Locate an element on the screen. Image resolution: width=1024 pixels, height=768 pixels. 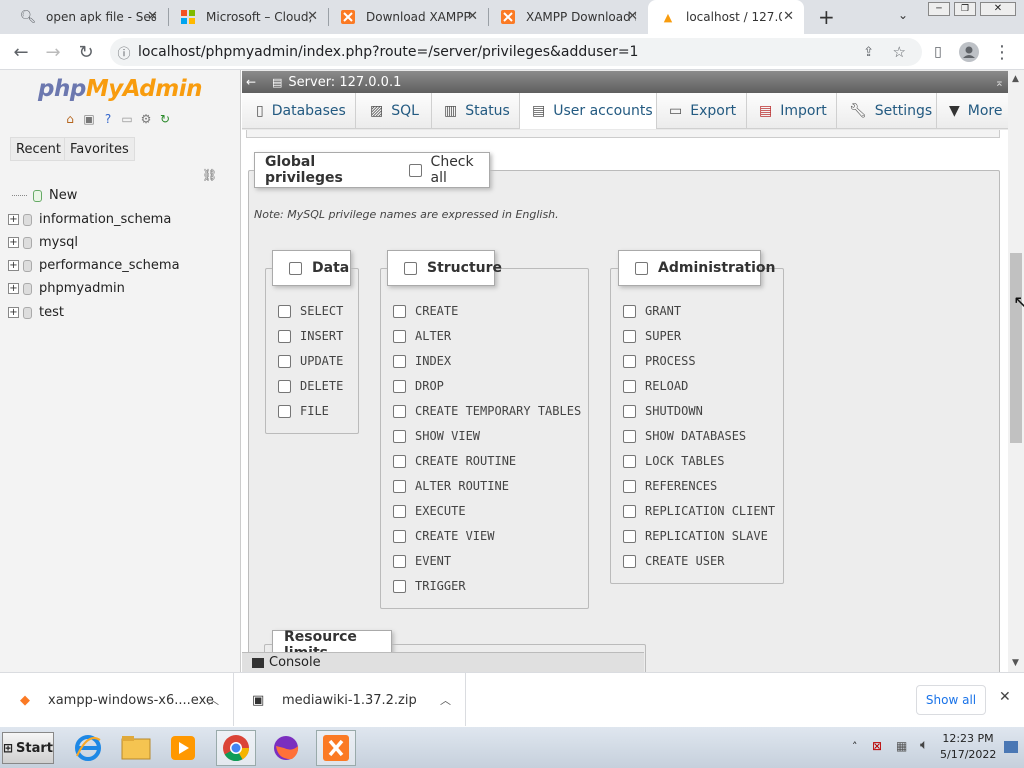
privilege-label: SHUTDOWN is located at coordinates (674, 411).